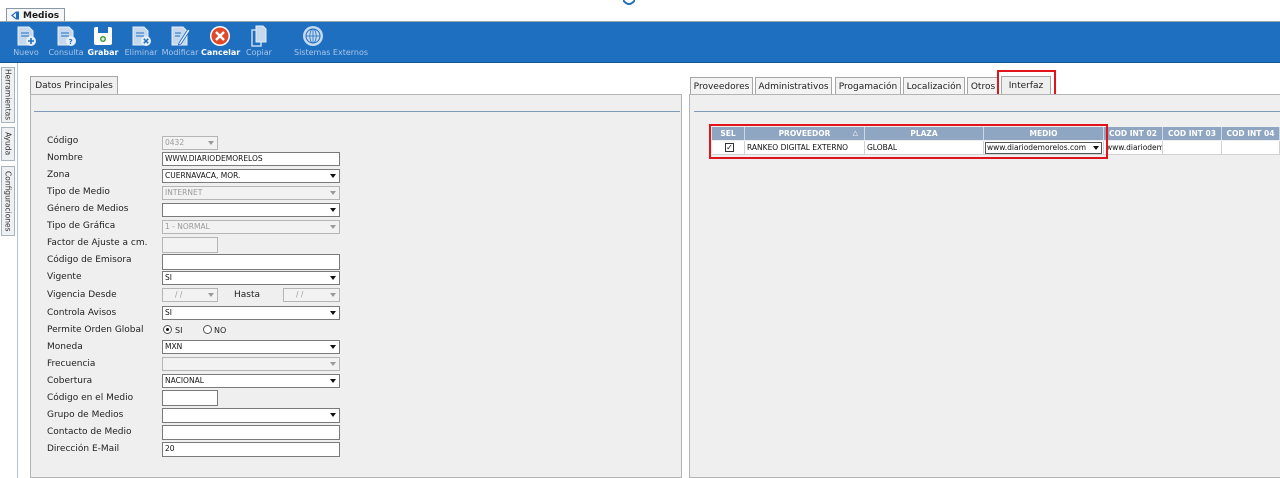  I want to click on copy-button: Copiar, so click(259, 42).